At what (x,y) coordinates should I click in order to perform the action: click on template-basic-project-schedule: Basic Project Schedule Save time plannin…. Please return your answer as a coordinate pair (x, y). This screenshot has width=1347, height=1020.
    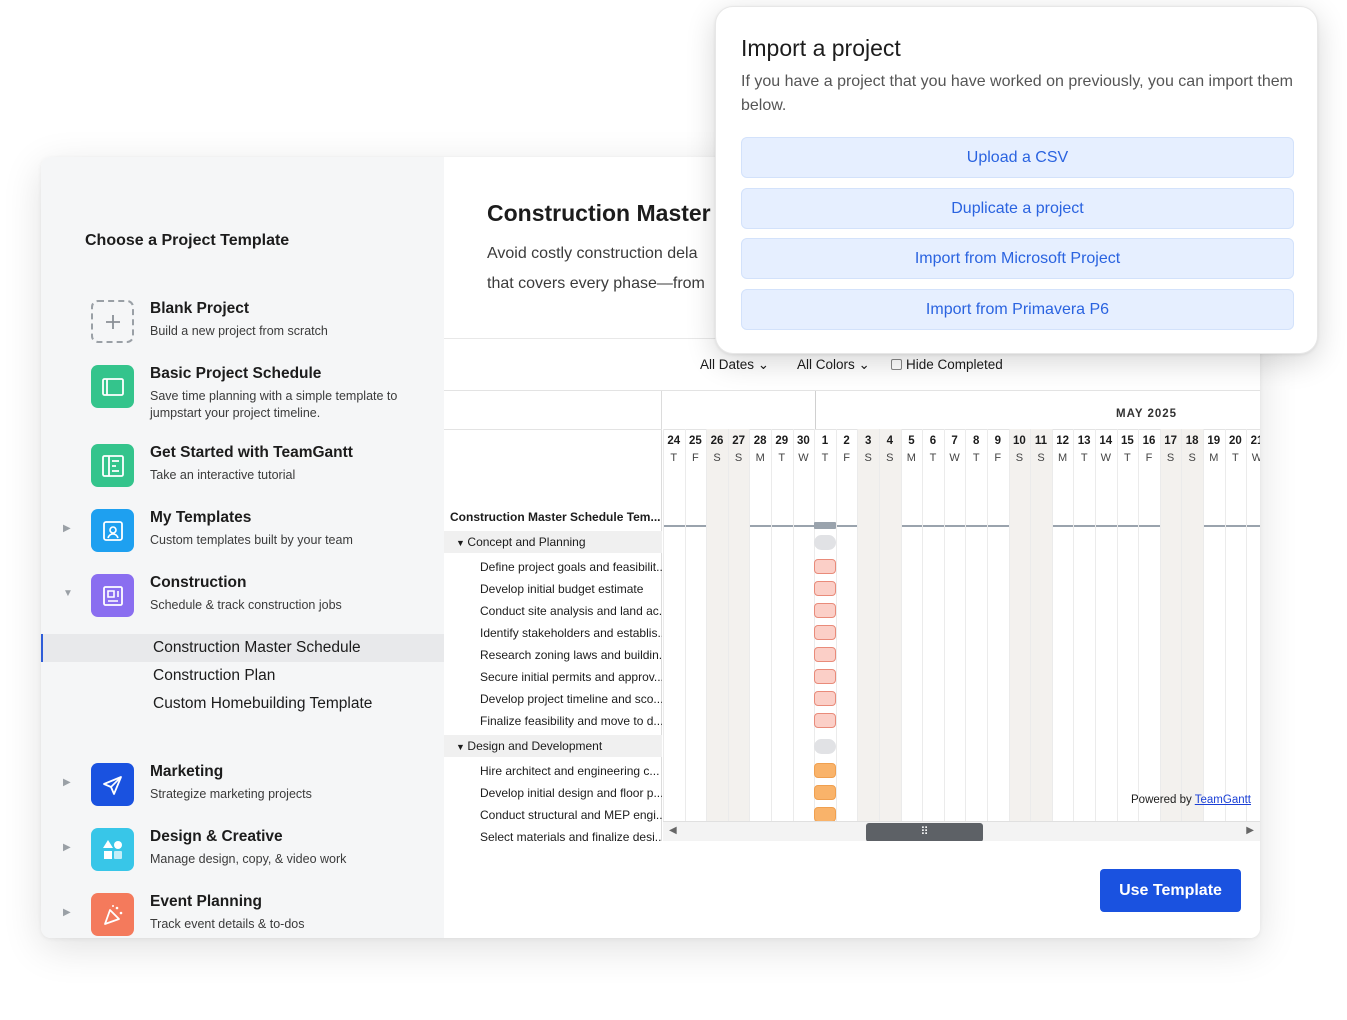
    Looking at the image, I should click on (242, 391).